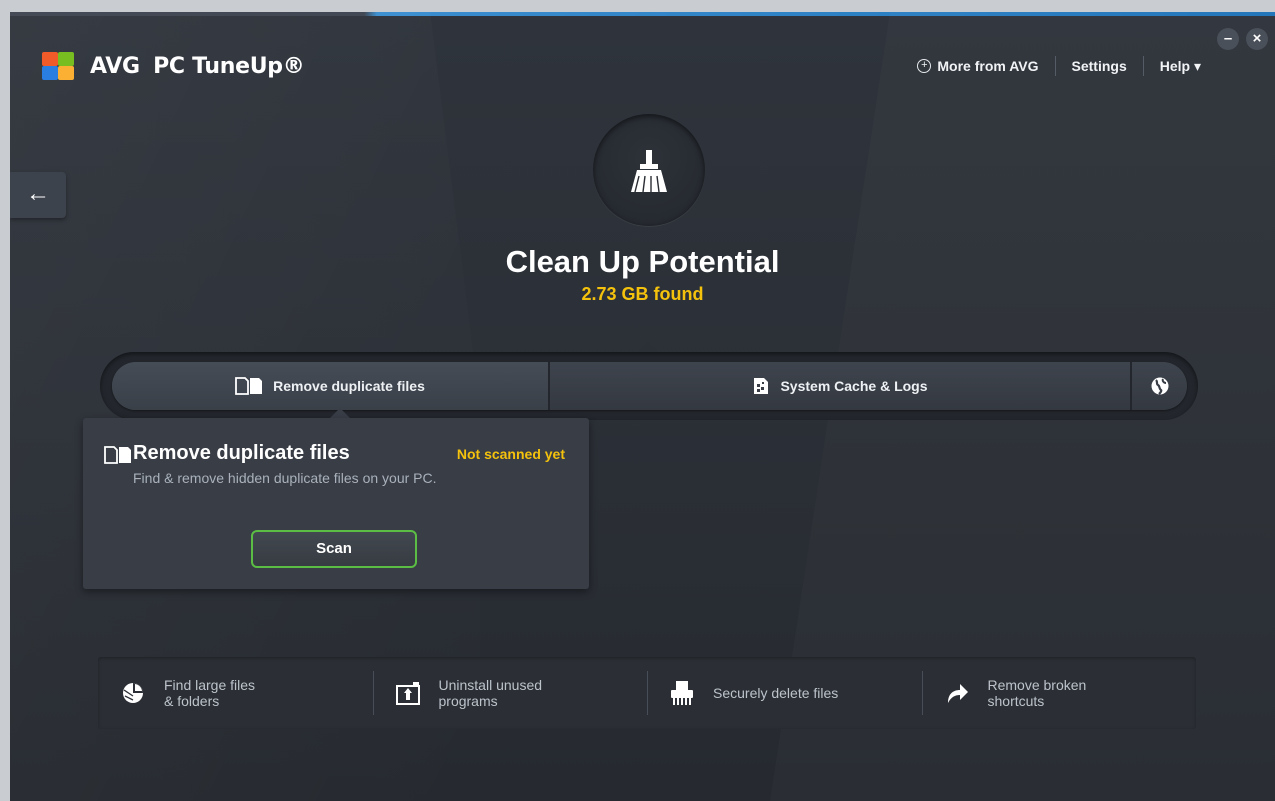 Image resolution: width=1275 pixels, height=801 pixels. I want to click on tool-label: Remove broken shortcuts, so click(1037, 693).